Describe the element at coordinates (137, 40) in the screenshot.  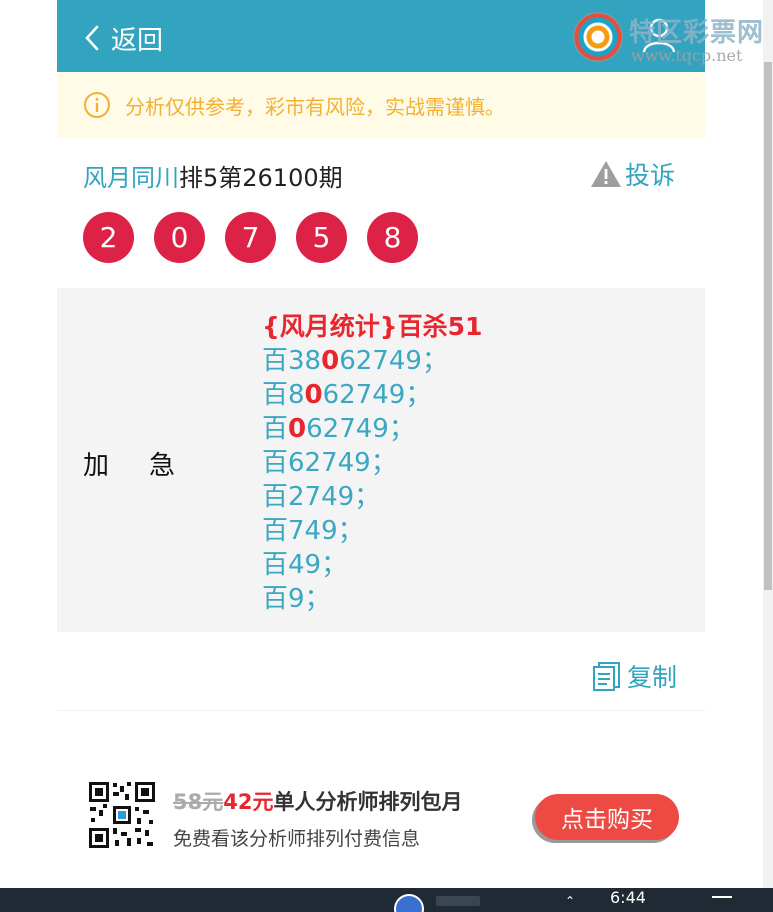
I see `back-label: 返回` at that location.